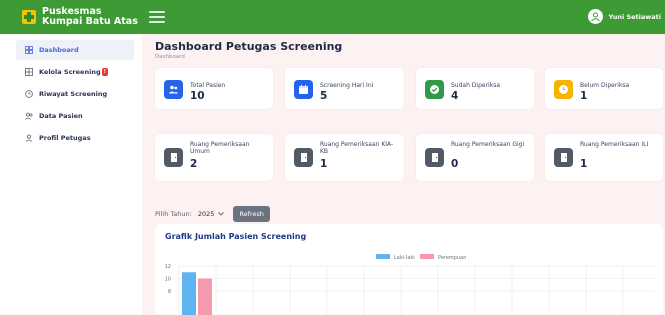  What do you see at coordinates (169, 292) in the screenshot?
I see `y-tick-label: 8` at bounding box center [169, 292].